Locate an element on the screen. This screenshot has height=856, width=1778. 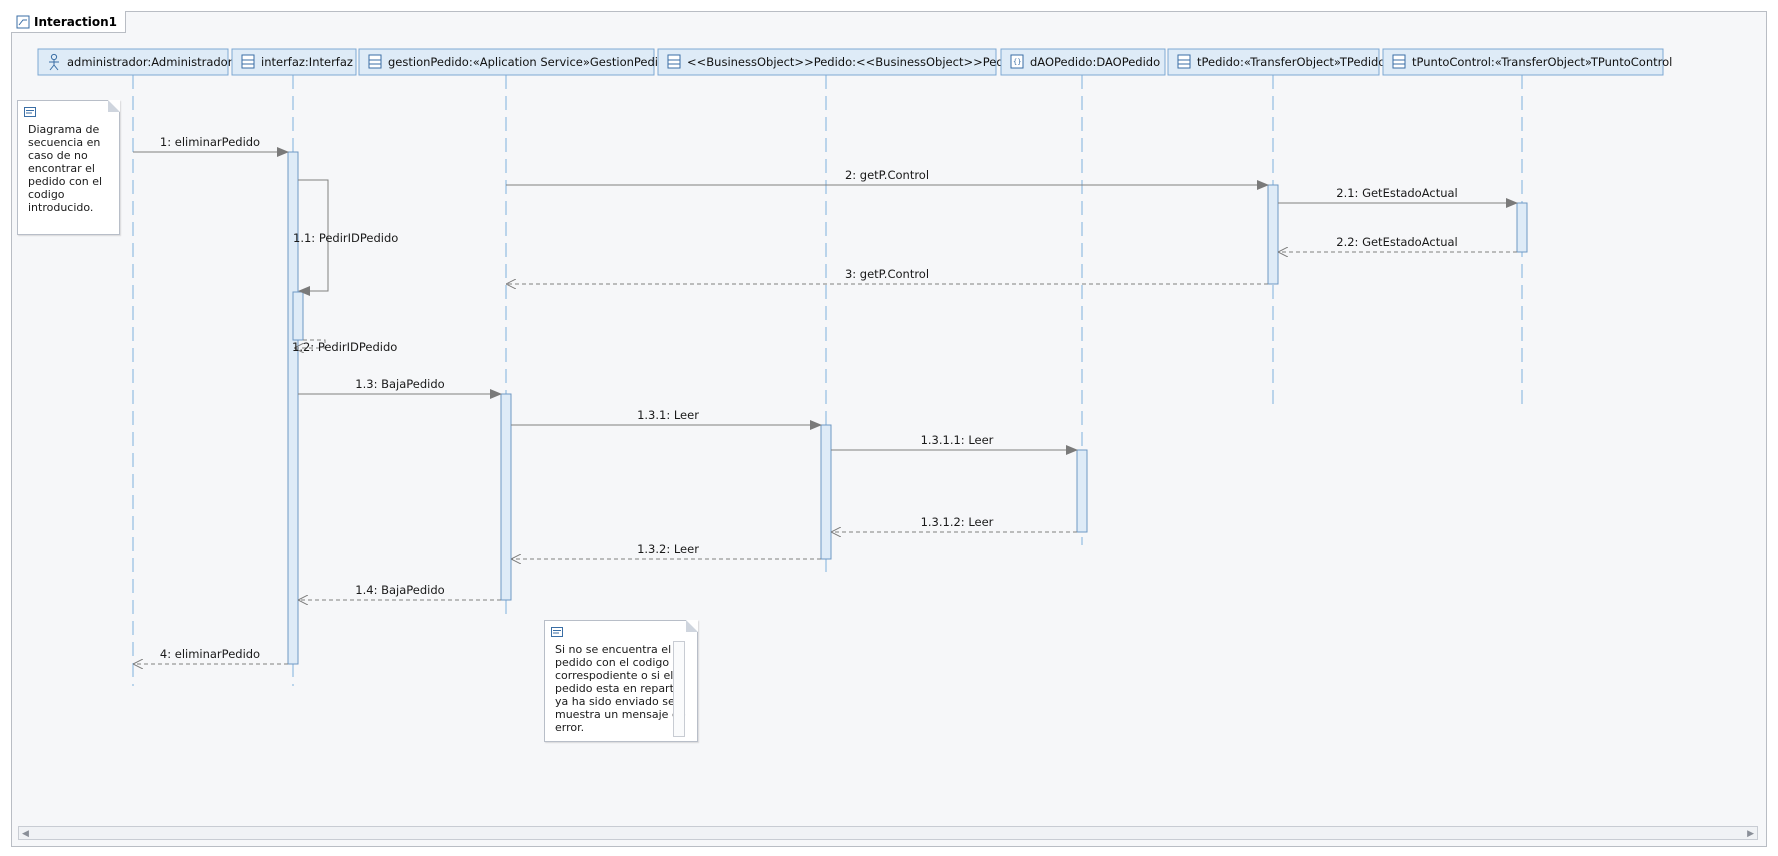
message-10: 1.3.1.2: Leer is located at coordinates (954, 523).